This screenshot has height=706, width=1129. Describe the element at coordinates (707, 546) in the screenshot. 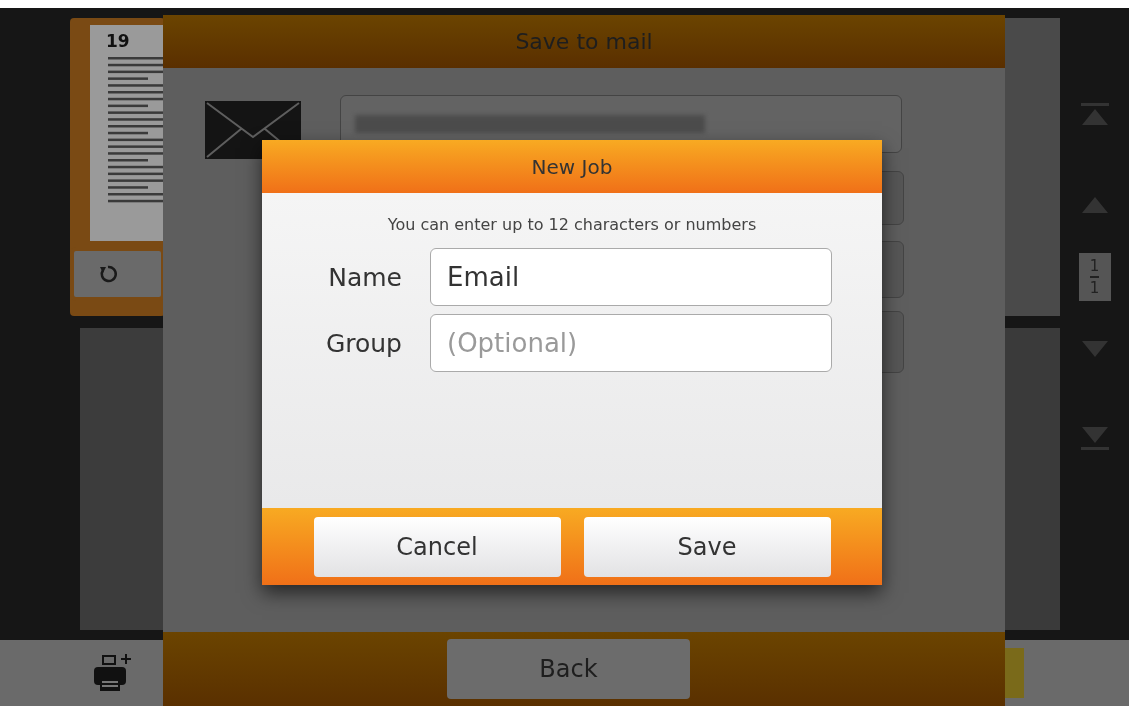

I see `save-button: Save` at that location.